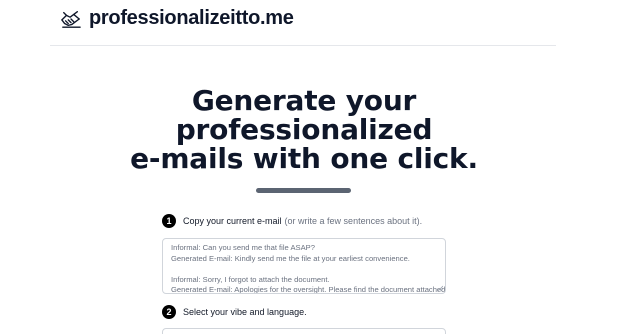  Describe the element at coordinates (440, 288) in the screenshot. I see `resize-handle-icon` at that location.